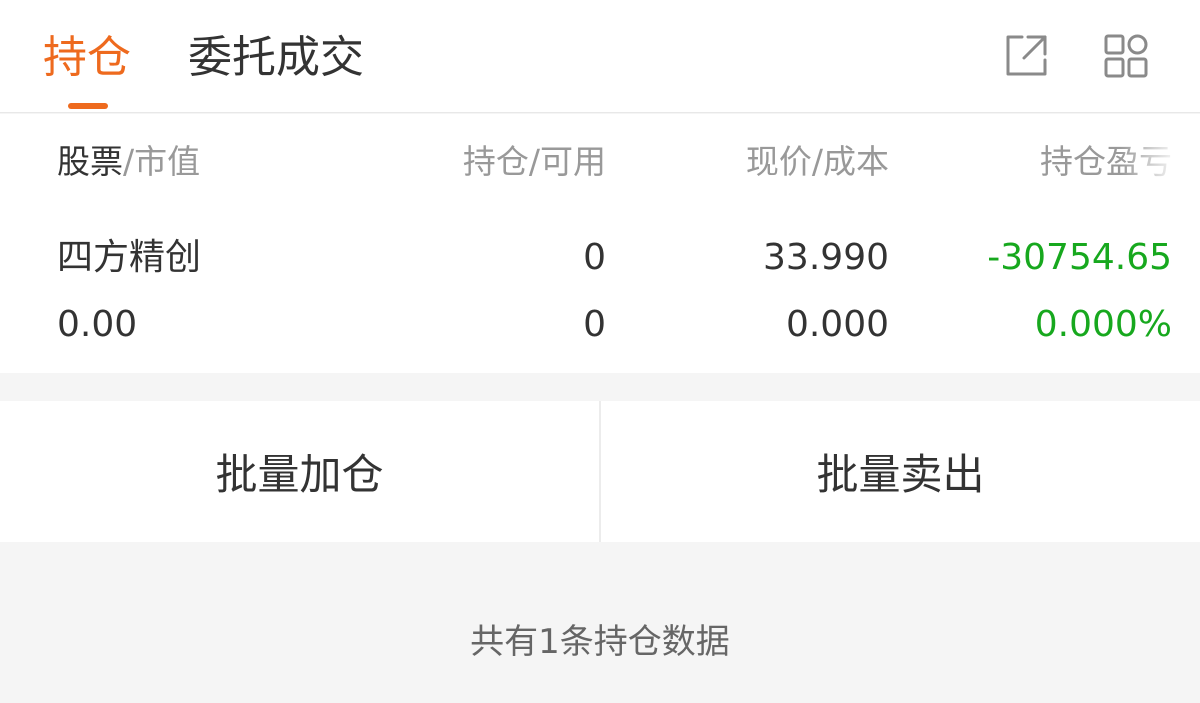 The height and width of the screenshot is (703, 1200). What do you see at coordinates (600, 642) in the screenshot?
I see `holdings-count-text: 共有1条持仓数据` at bounding box center [600, 642].